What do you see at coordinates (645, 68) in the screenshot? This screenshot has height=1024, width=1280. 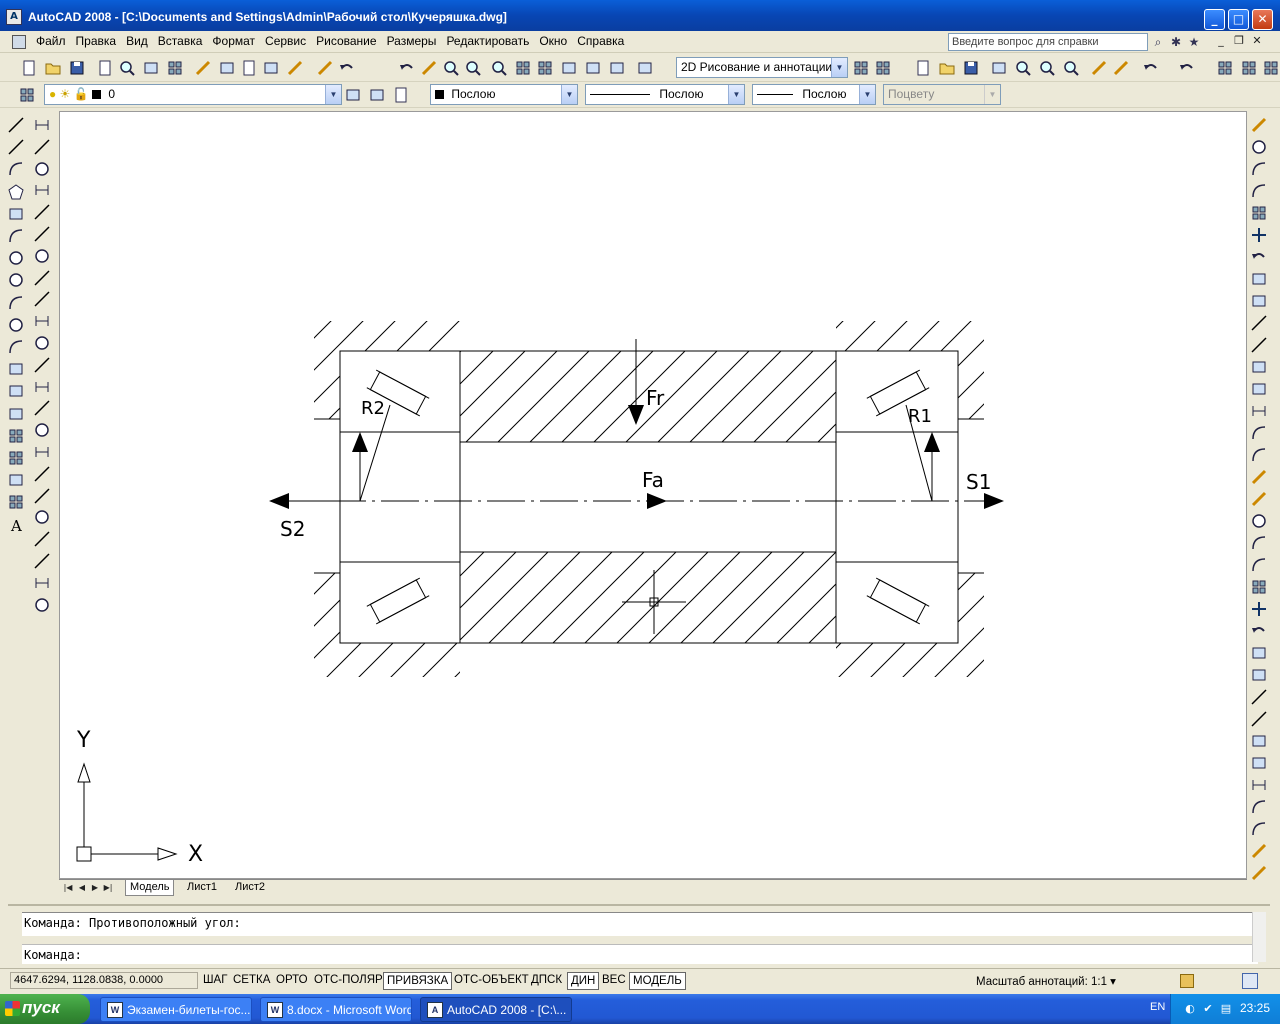 I see `toolbar-tool-24-icon` at bounding box center [645, 68].